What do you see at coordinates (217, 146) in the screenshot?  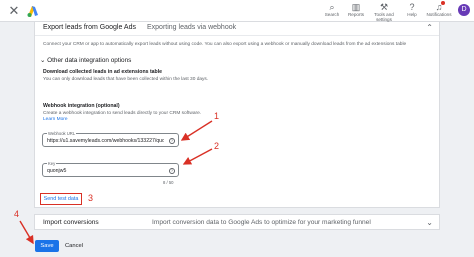 I see `annotation-number-2: 2` at bounding box center [217, 146].